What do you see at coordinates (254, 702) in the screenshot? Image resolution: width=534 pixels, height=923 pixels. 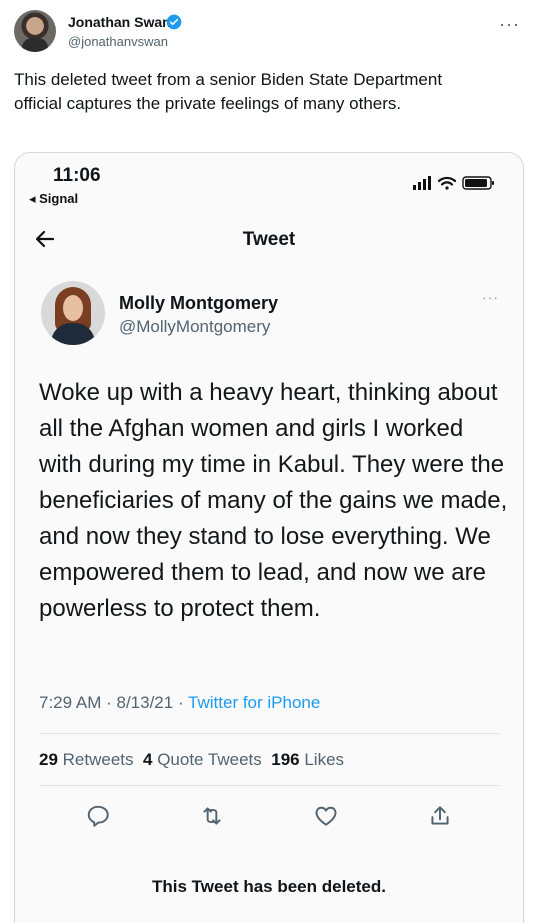 I see `inner-tweet-source: Twitter for iPhone` at bounding box center [254, 702].